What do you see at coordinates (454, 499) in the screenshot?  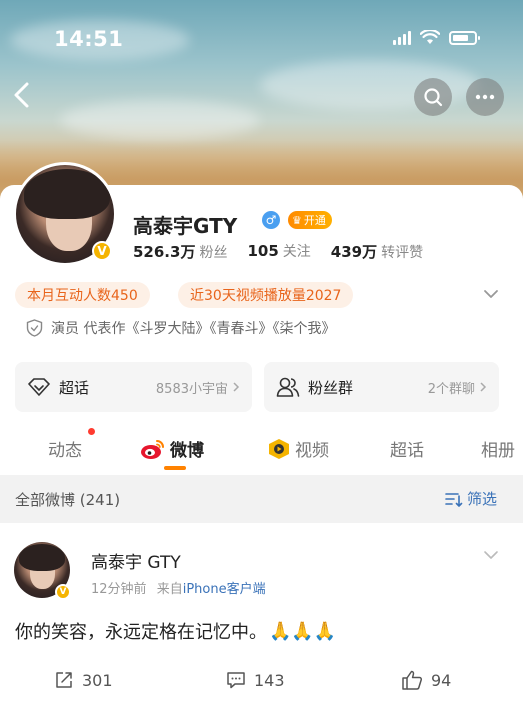 I see `filter-icon` at bounding box center [454, 499].